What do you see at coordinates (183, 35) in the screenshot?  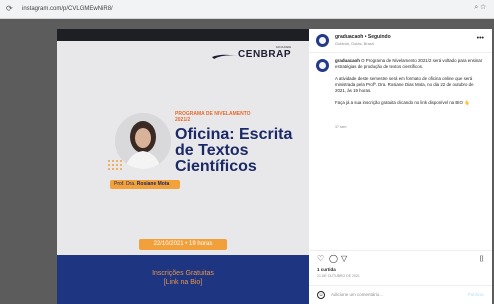 I see `image-top-bar` at bounding box center [183, 35].